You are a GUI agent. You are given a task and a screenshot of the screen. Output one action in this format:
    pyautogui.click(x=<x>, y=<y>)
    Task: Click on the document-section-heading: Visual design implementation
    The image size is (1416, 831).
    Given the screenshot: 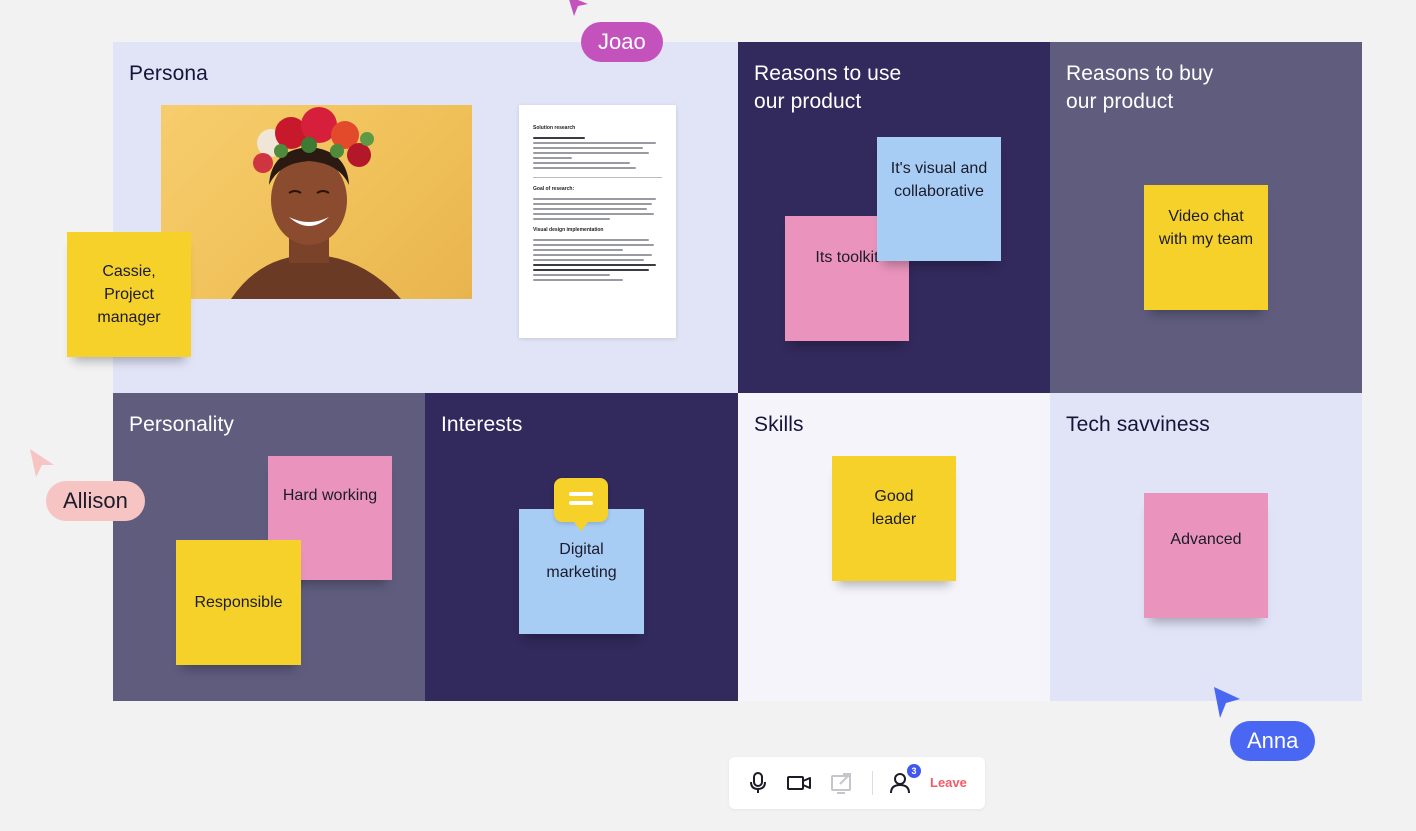 What is the action you would take?
    pyautogui.click(x=568, y=230)
    